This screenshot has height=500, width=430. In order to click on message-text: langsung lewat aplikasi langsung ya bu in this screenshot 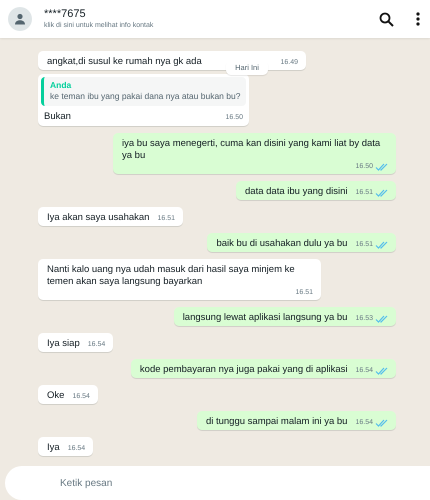, I will do `click(265, 318)`.